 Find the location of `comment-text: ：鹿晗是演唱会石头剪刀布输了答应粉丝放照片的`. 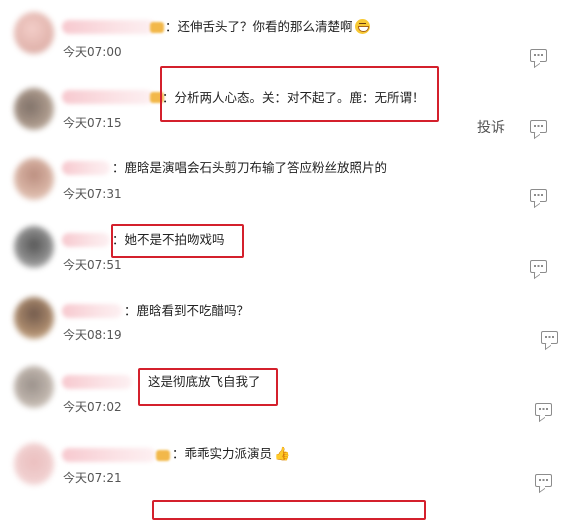

comment-text: ：鹿晗是演唱会石头剪刀布输了答应粉丝放照片的 is located at coordinates (250, 167).